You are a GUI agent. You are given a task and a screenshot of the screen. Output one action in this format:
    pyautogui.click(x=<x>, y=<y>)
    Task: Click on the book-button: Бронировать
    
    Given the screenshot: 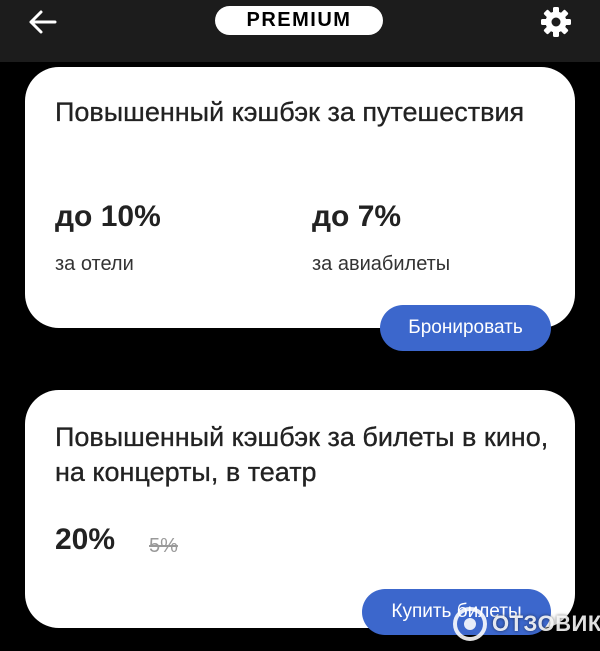 What is the action you would take?
    pyautogui.click(x=465, y=328)
    